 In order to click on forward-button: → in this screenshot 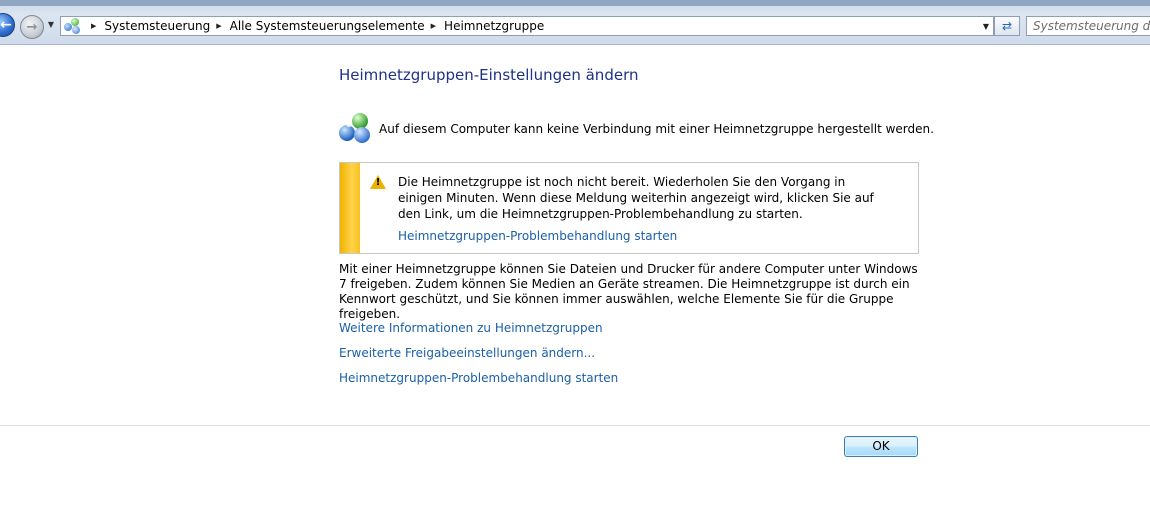, I will do `click(32, 27)`.